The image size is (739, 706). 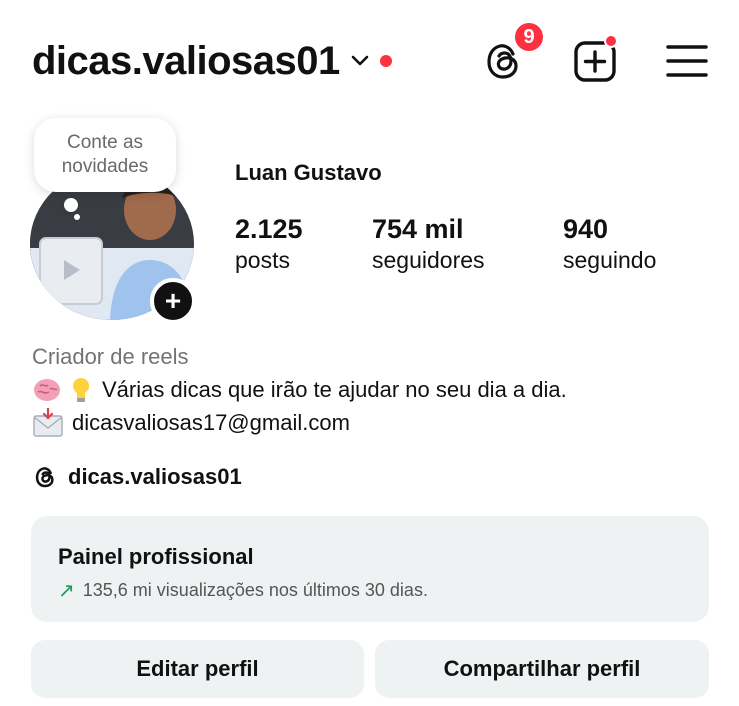 What do you see at coordinates (262, 260) in the screenshot?
I see `stat-label: posts` at bounding box center [262, 260].